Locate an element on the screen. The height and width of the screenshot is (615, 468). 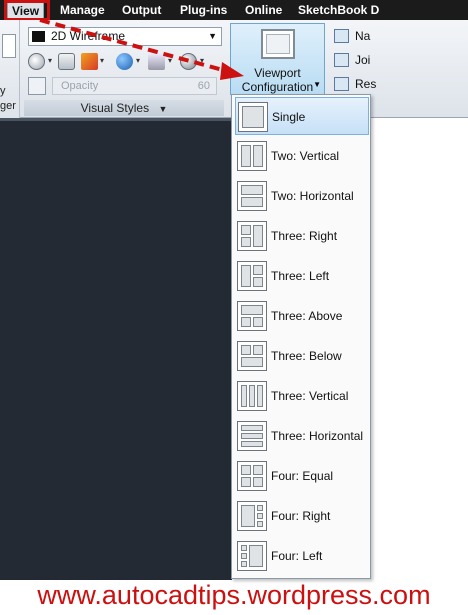
tab-manage: Manage is located at coordinates (82, 10).